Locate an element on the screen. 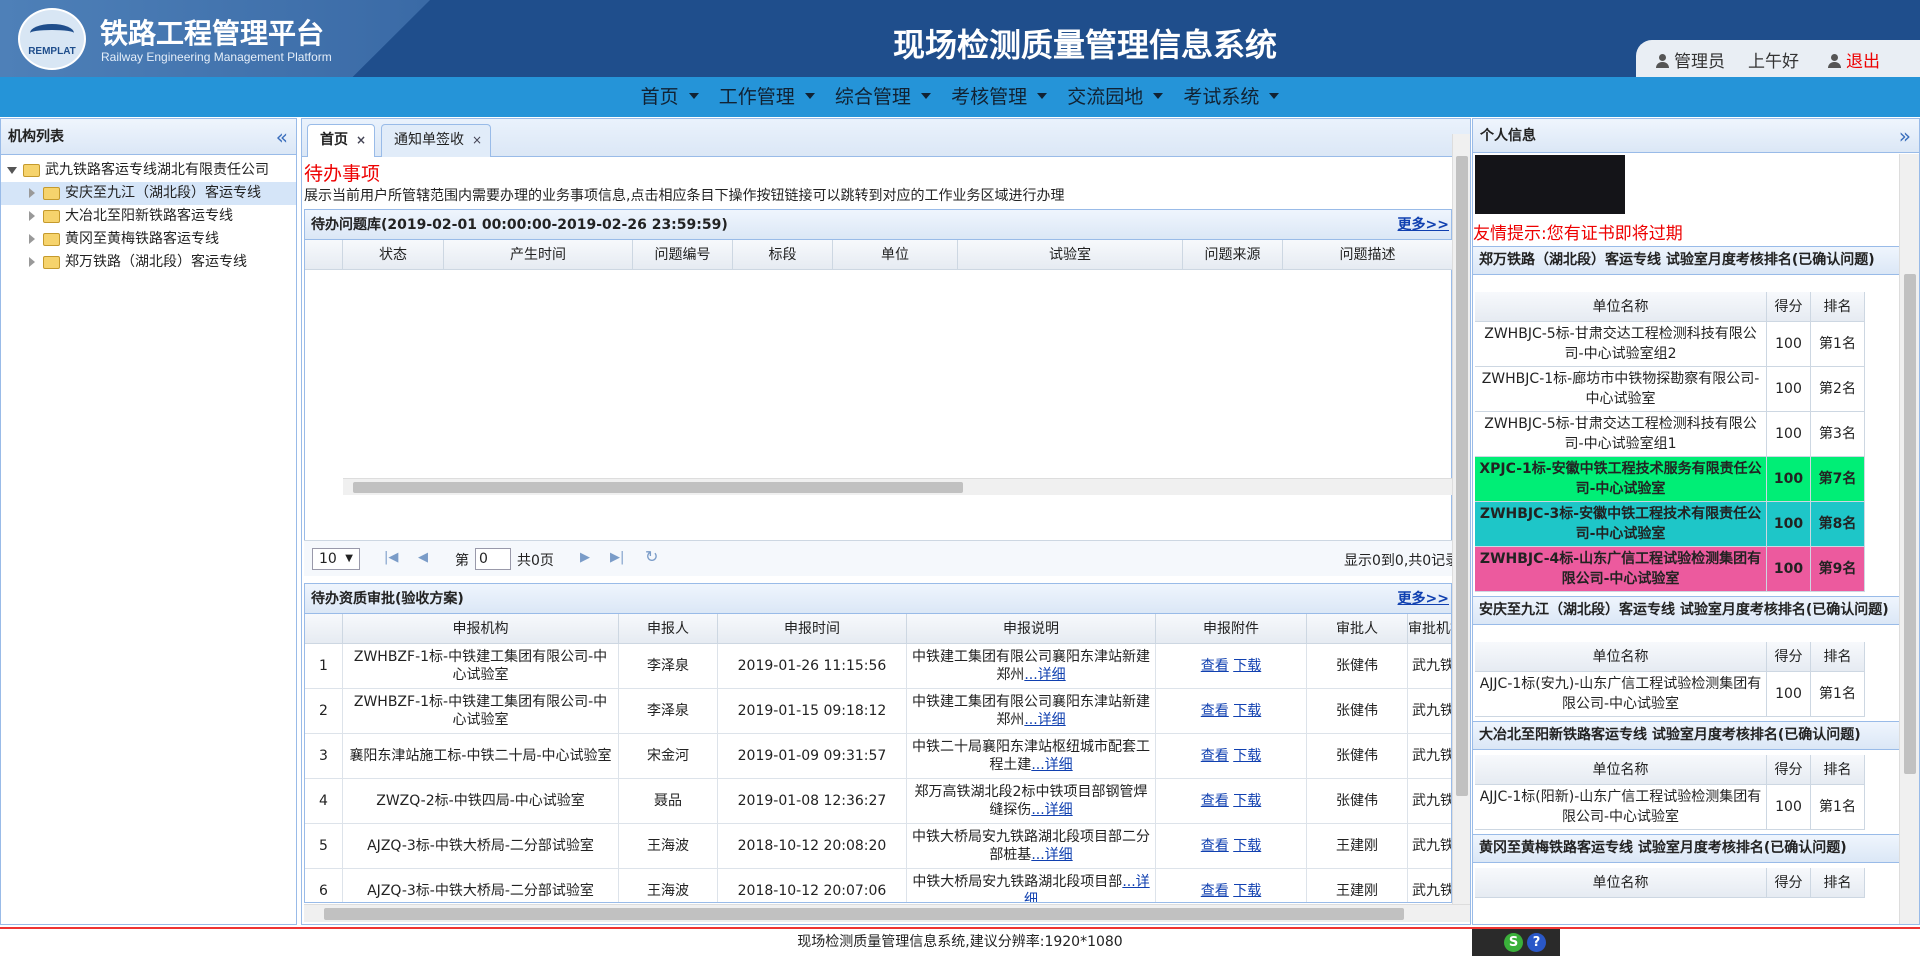 The image size is (1920, 958). approver: 张健伟 is located at coordinates (1357, 711).